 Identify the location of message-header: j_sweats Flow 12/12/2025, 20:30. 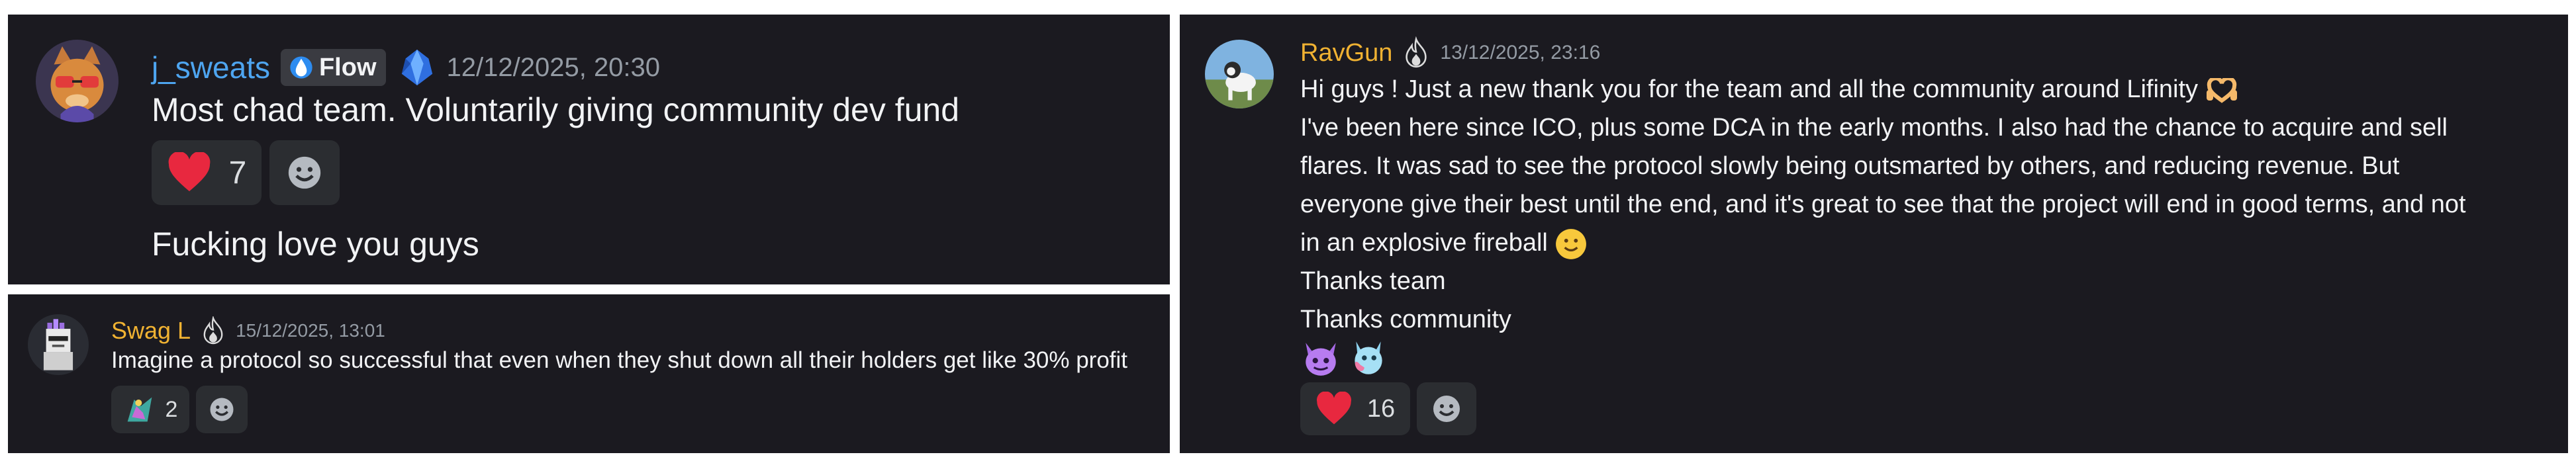
(406, 67).